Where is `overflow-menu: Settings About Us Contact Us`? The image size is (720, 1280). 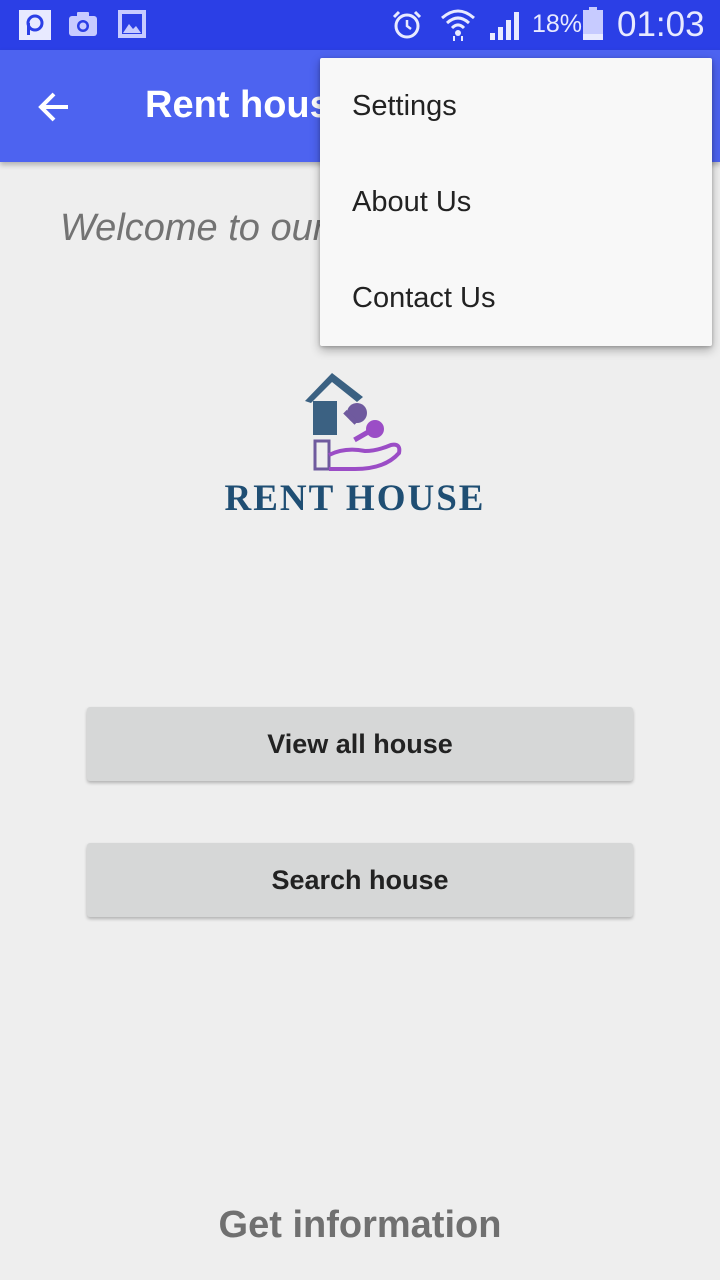
overflow-menu: Settings About Us Contact Us is located at coordinates (516, 202).